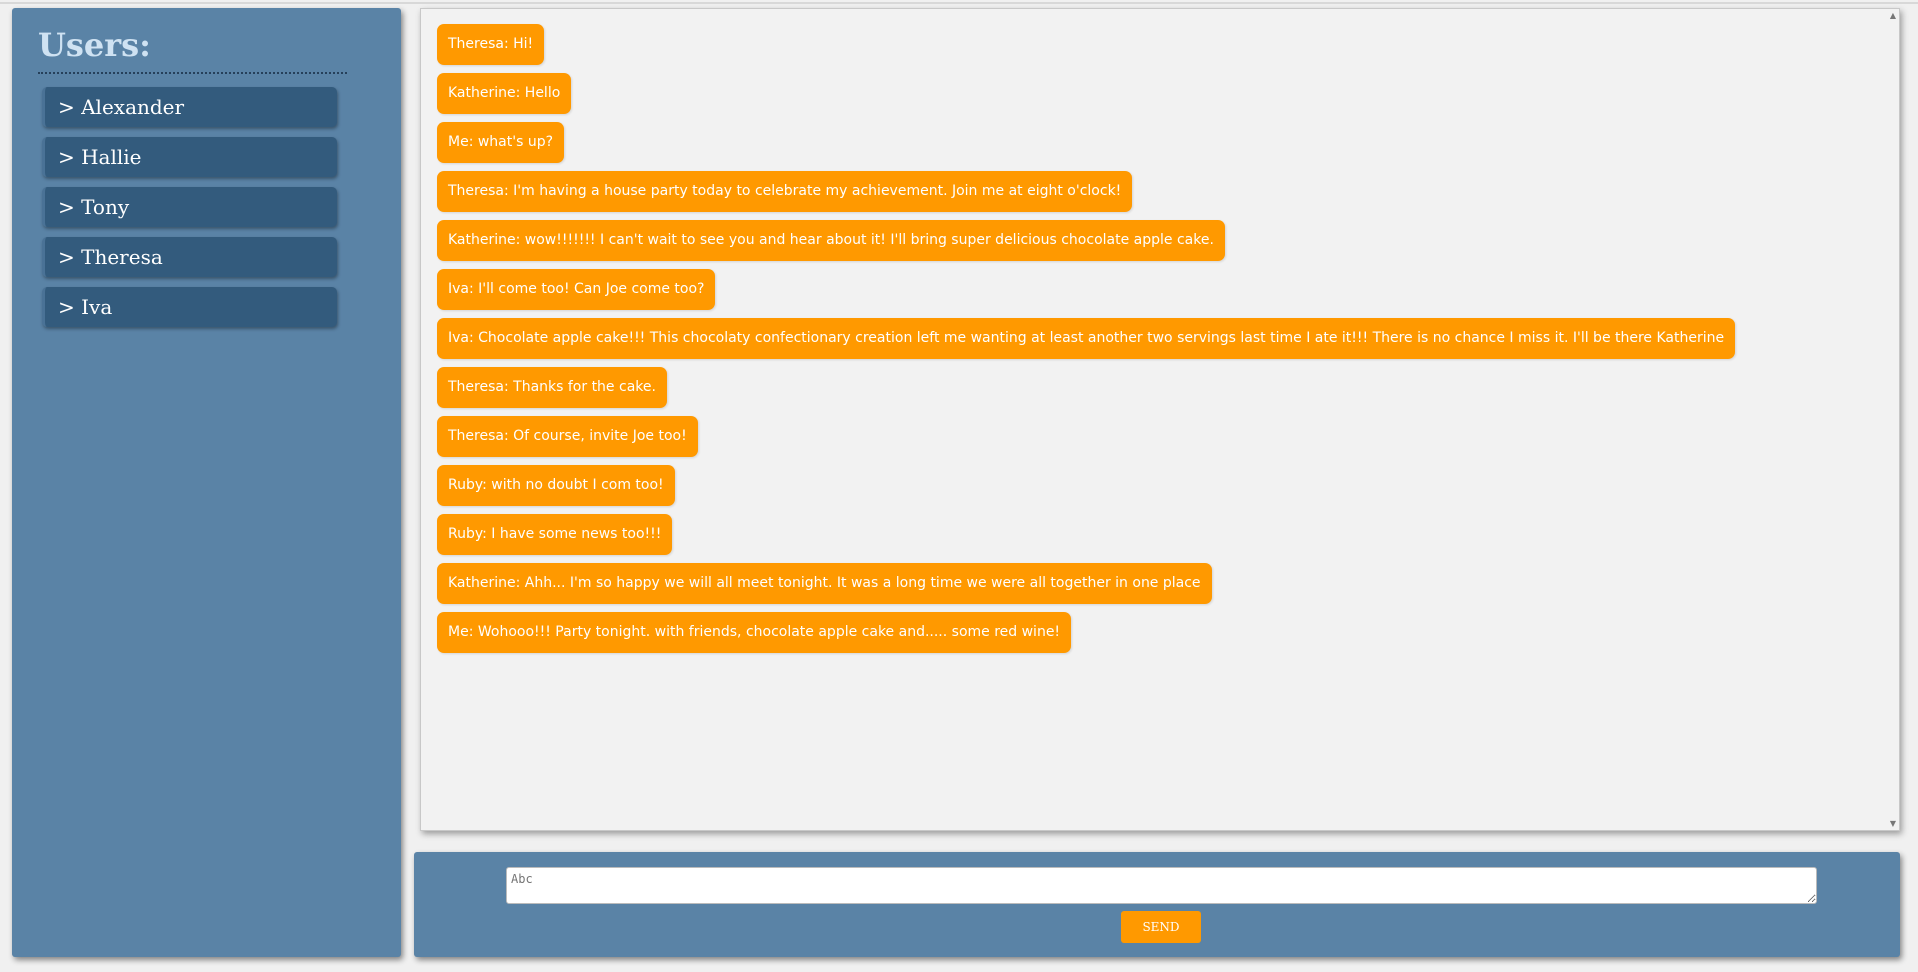 Image resolution: width=1918 pixels, height=972 pixels. I want to click on users-heading-divider, so click(192, 73).